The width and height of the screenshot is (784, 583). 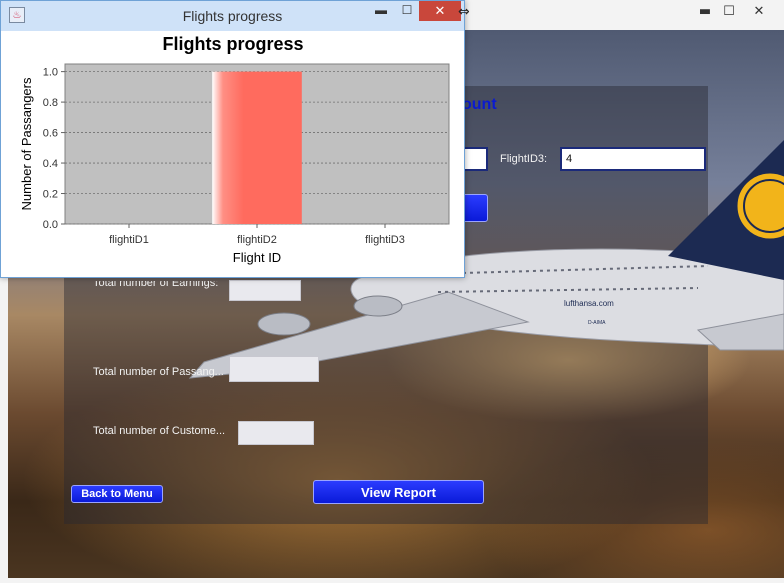 I want to click on y-tick-label: 0.6, so click(x=50, y=134).